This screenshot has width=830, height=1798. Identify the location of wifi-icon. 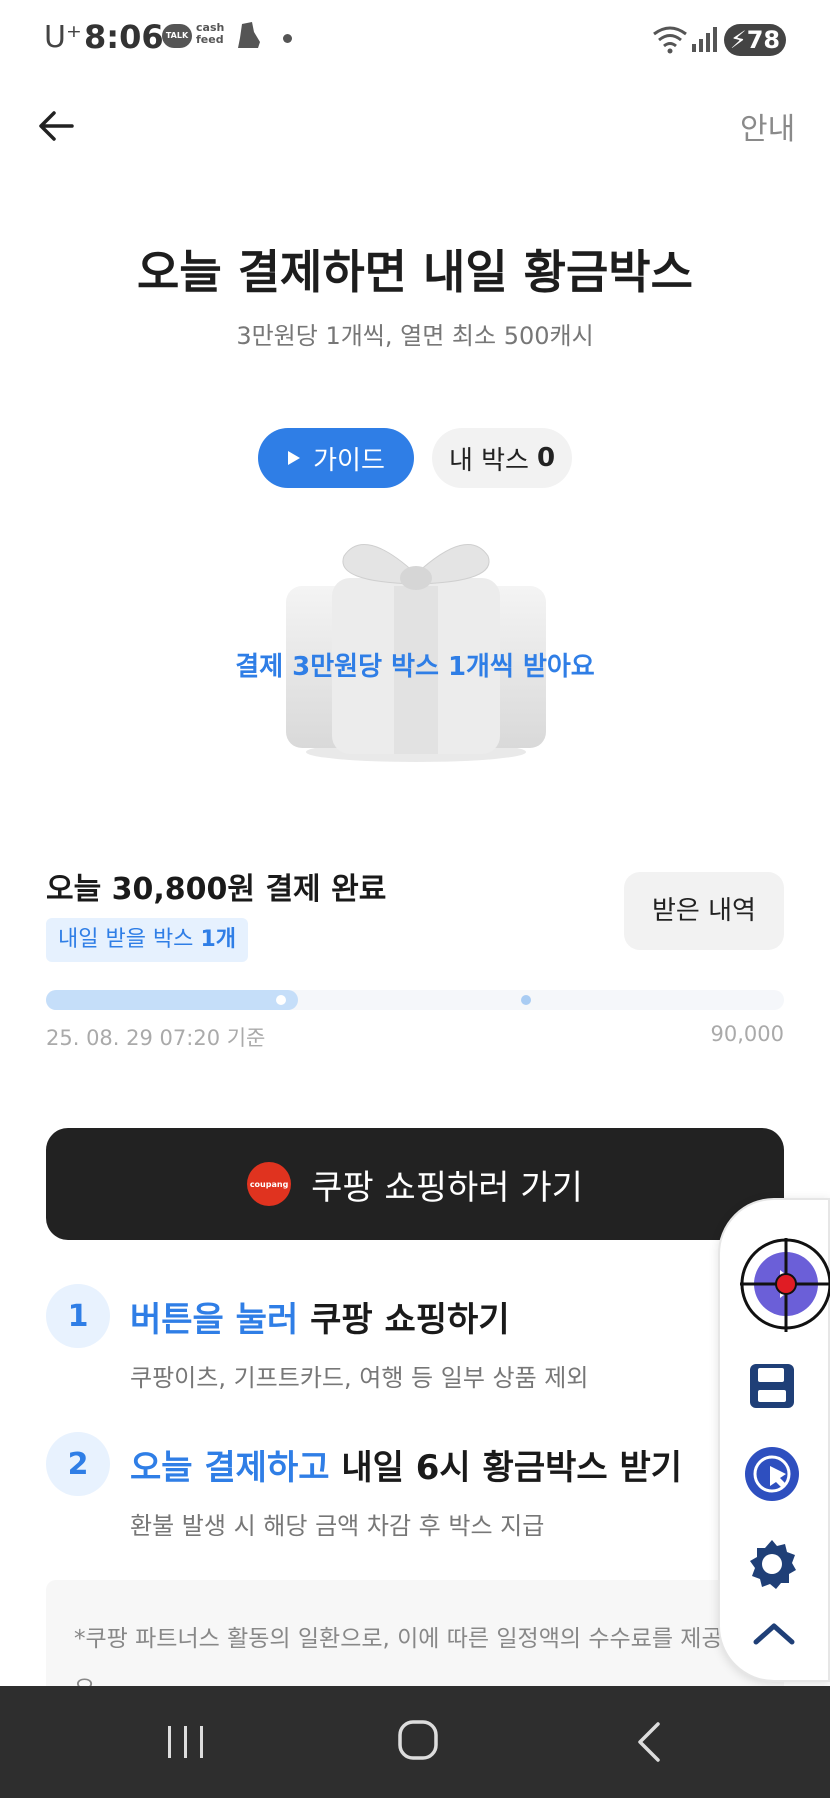
(670, 40).